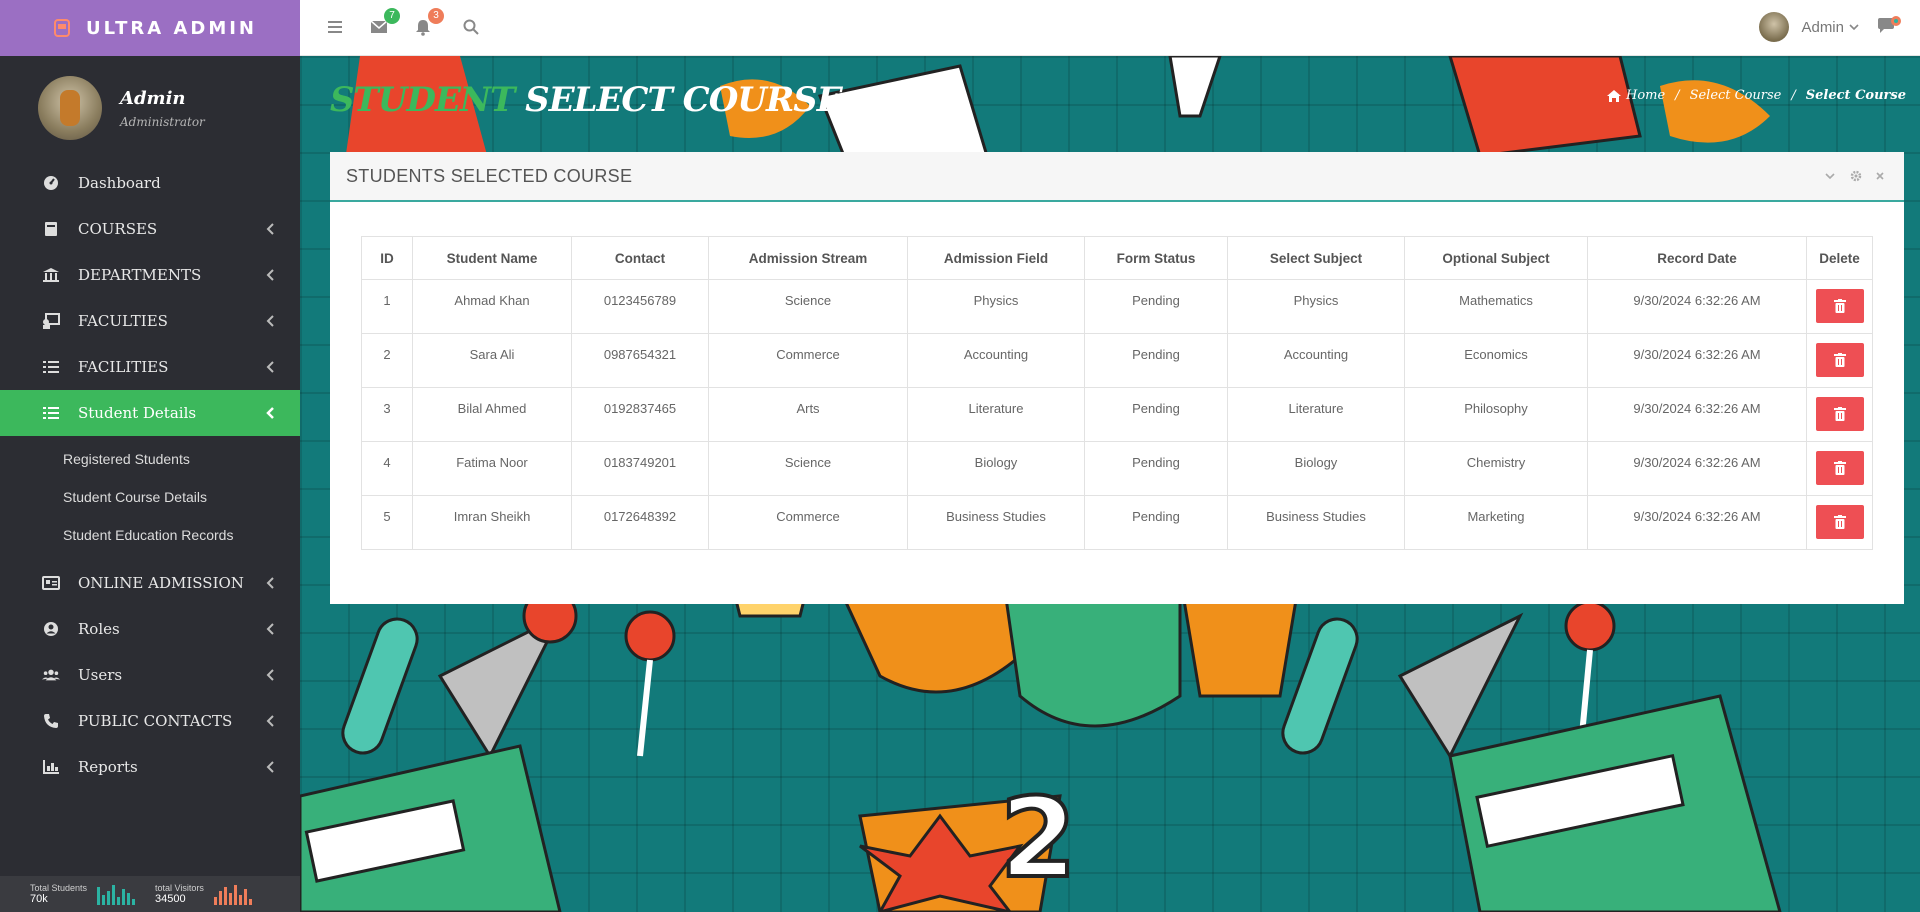  What do you see at coordinates (118, 229) in the screenshot?
I see `sidebar-item-label: COURSES` at bounding box center [118, 229].